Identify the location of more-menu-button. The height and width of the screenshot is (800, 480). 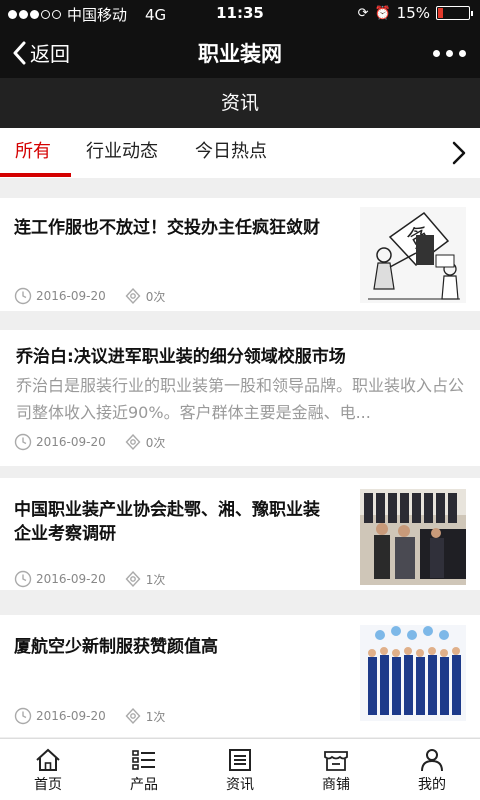
(449, 53).